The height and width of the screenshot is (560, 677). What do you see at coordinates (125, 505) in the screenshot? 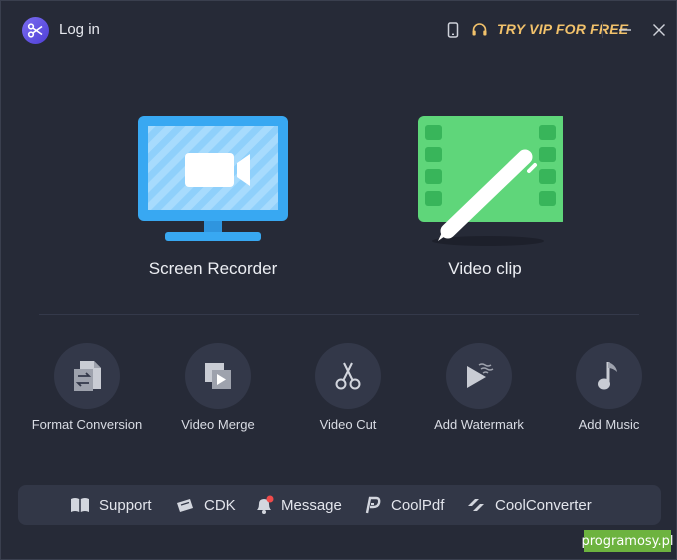
I see `support-label: Support` at bounding box center [125, 505].